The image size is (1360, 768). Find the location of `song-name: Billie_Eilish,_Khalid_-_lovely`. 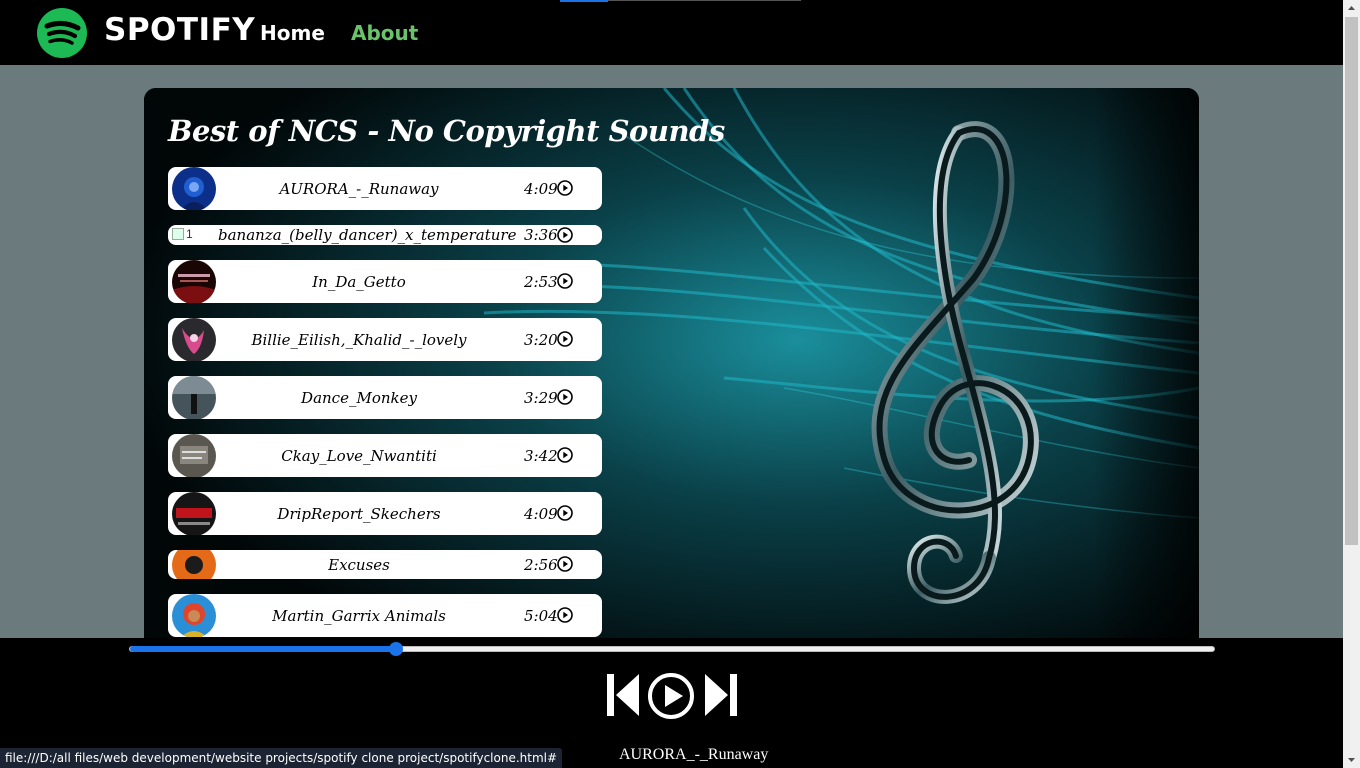

song-name: Billie_Eilish,_Khalid_-_lovely is located at coordinates (359, 340).